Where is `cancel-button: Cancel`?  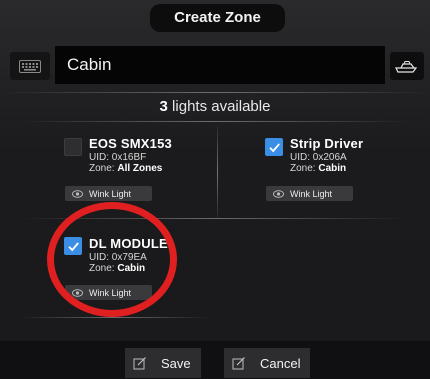 cancel-button: Cancel is located at coordinates (267, 363).